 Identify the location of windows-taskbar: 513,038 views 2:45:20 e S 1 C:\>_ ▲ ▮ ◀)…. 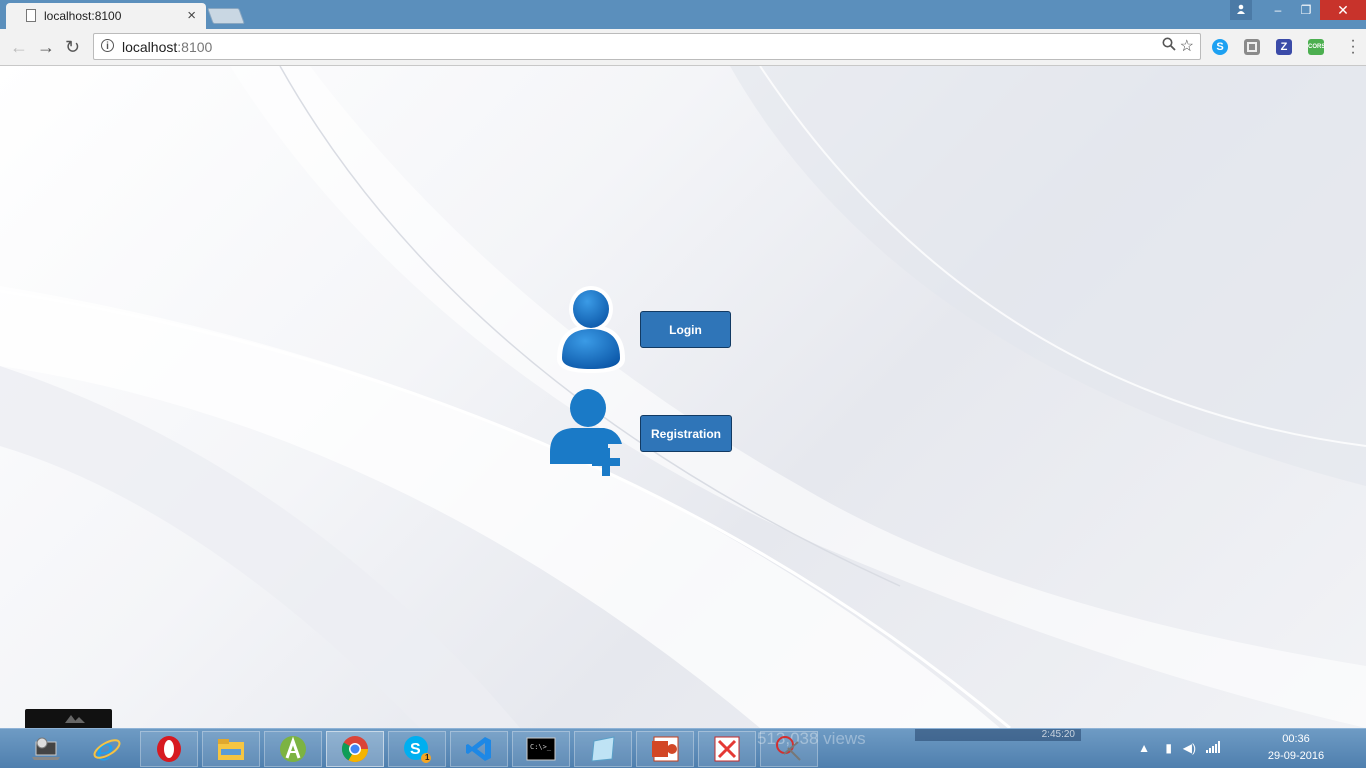
(683, 748).